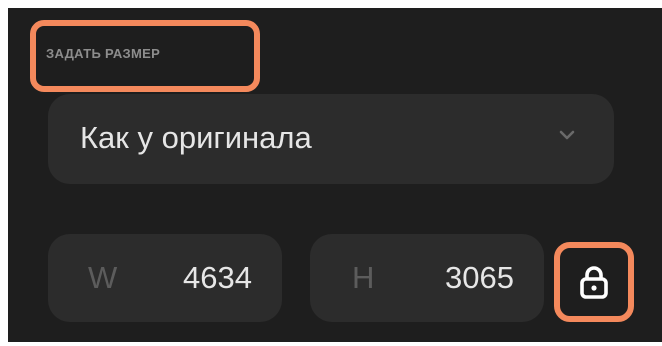  I want to click on section-title: ЗАДАТЬ РАЗМЕР, so click(103, 53).